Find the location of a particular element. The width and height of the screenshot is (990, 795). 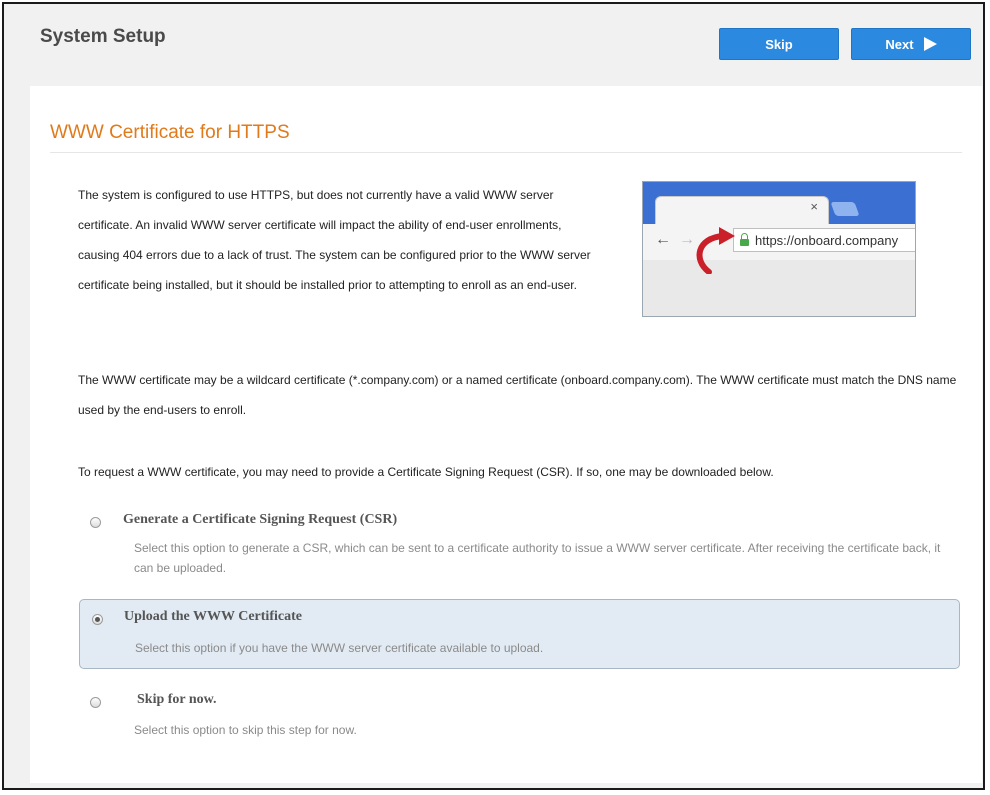

address-url: https://onboard.company is located at coordinates (827, 240).